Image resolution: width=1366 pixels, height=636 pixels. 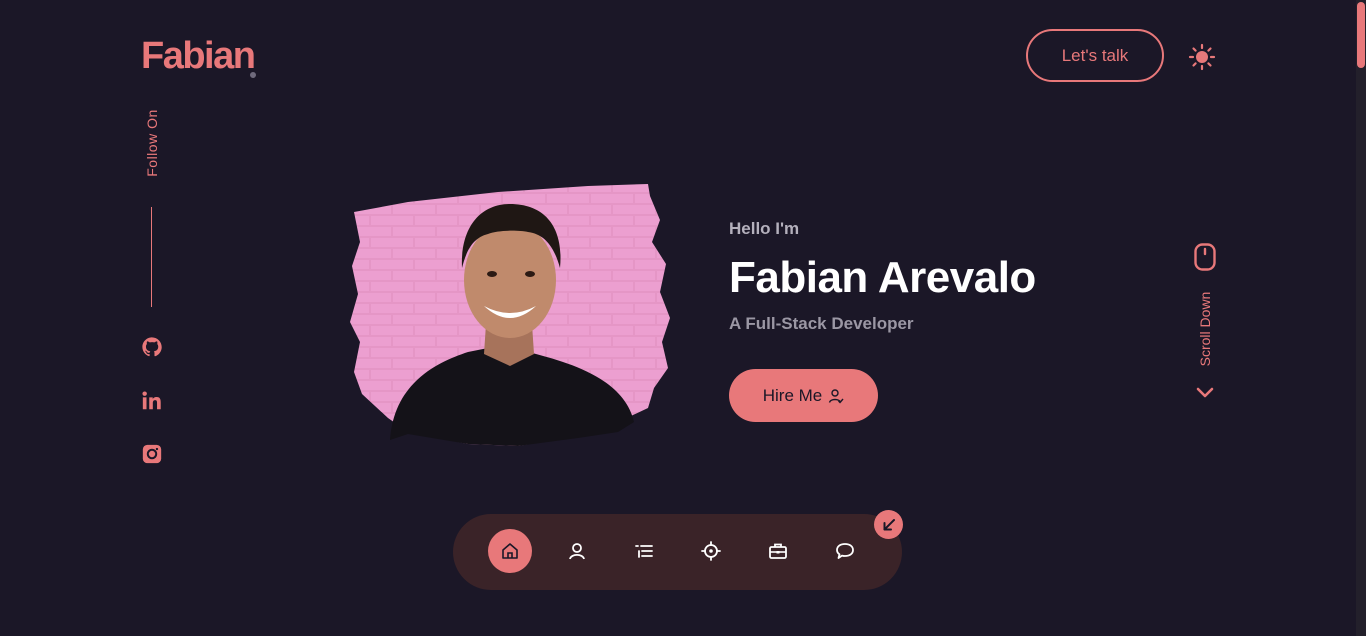 I want to click on hero-name: Fabian Arevalo, so click(x=882, y=277).